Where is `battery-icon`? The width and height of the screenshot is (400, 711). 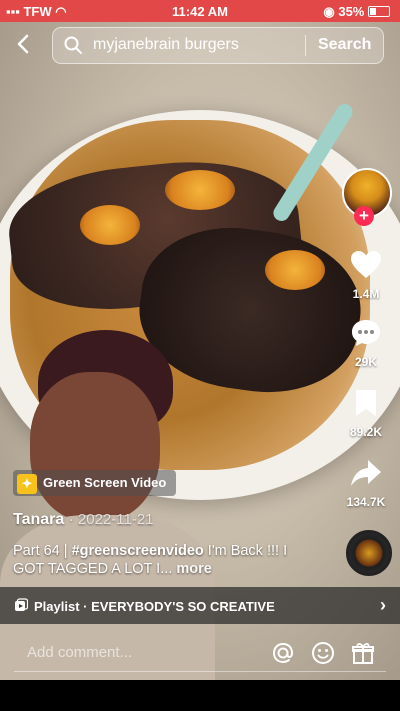
battery-icon is located at coordinates (379, 11).